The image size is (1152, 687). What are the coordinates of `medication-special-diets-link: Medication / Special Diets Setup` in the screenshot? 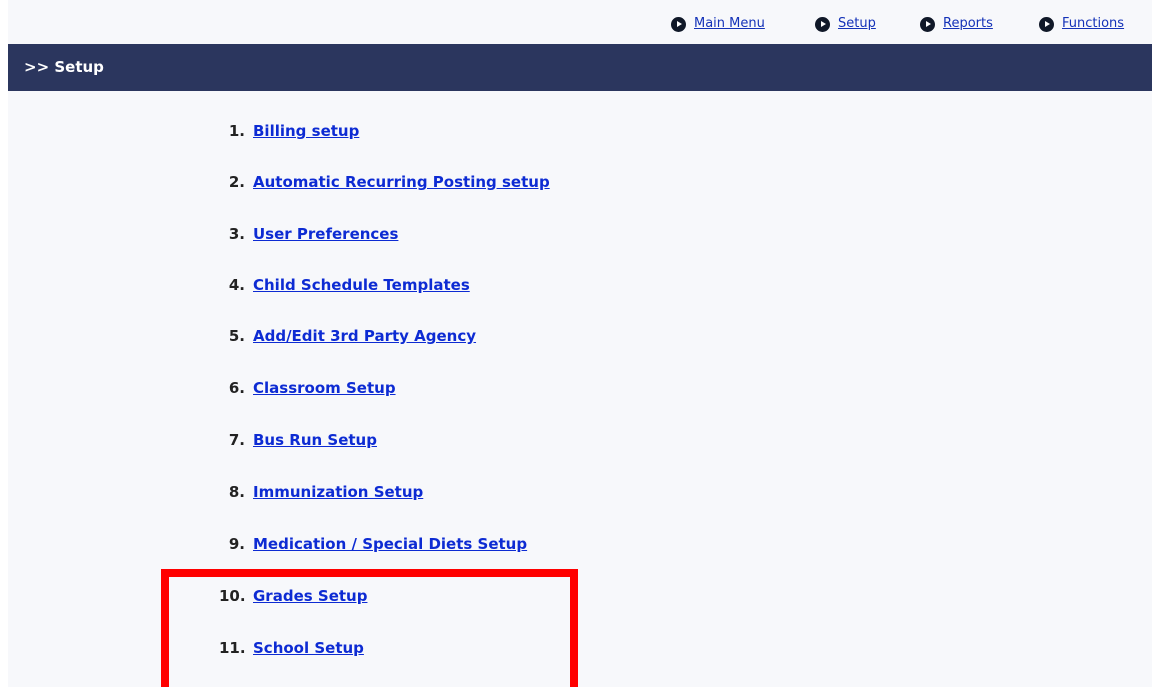 It's located at (390, 544).